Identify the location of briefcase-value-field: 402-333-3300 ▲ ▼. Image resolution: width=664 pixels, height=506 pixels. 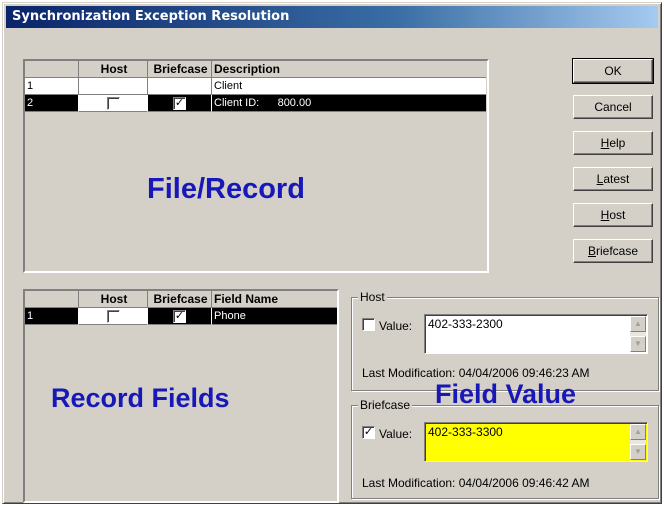
(536, 442).